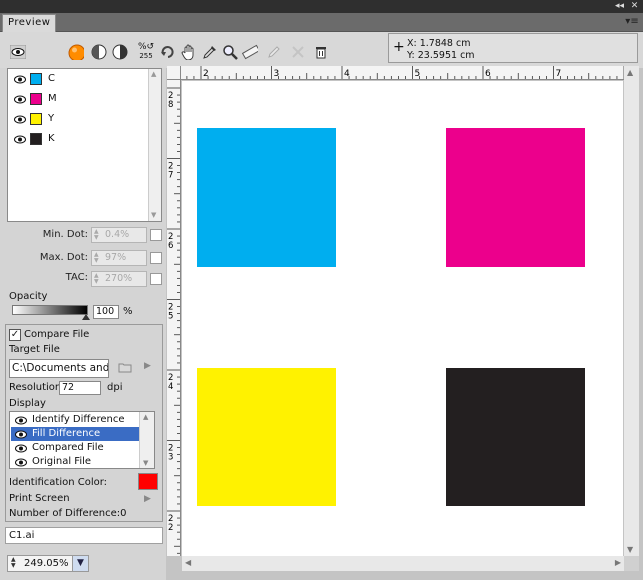 The image size is (643, 580). Describe the element at coordinates (321, 6) in the screenshot. I see `title-strip: ◂◂ ✕` at that location.